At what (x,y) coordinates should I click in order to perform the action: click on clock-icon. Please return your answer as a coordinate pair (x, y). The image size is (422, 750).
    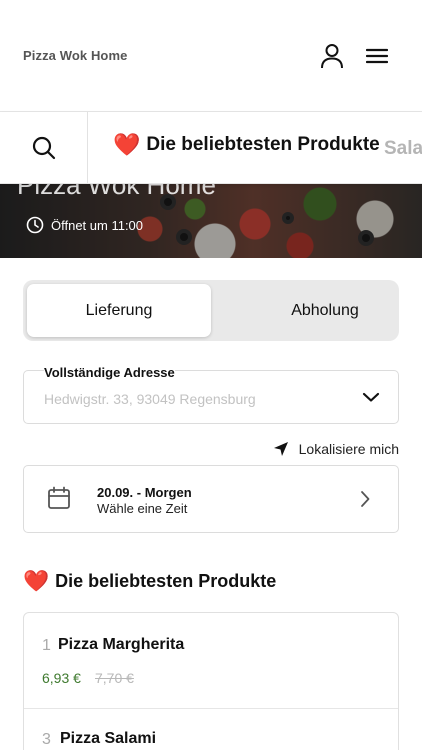
    Looking at the image, I should click on (35, 225).